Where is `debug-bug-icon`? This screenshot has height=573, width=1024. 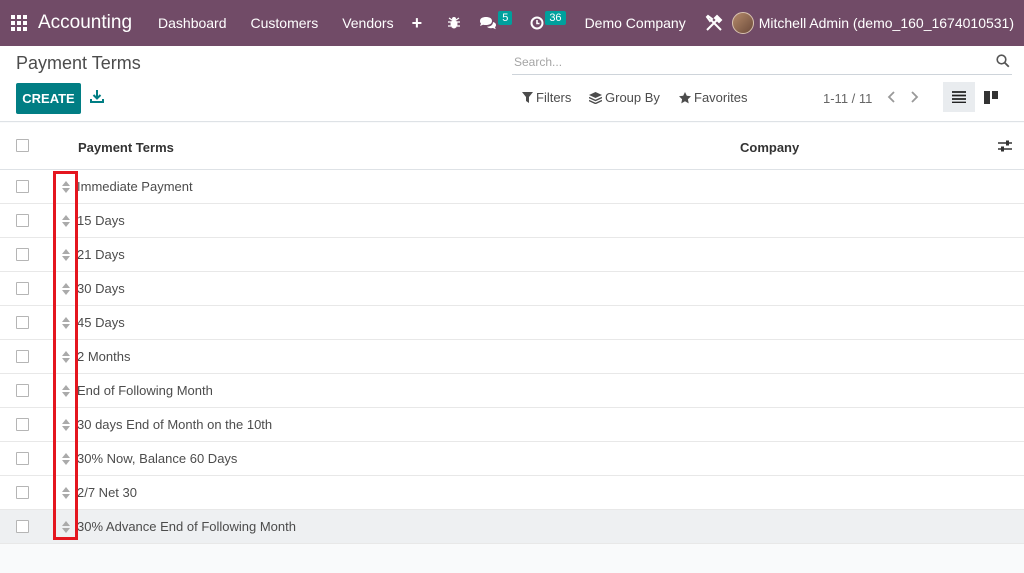
debug-bug-icon is located at coordinates (454, 23).